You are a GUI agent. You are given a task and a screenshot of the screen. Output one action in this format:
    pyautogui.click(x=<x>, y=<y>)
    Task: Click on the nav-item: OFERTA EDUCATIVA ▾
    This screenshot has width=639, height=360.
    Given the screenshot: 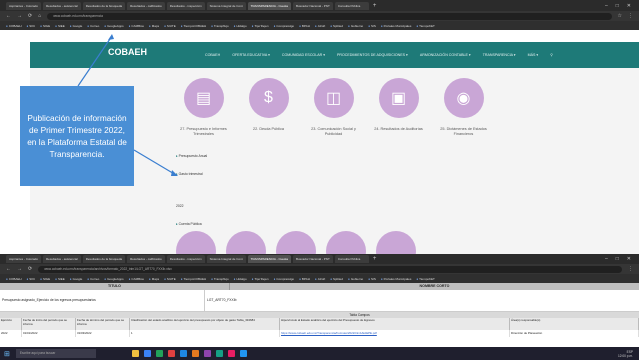 What is the action you would take?
    pyautogui.click(x=251, y=55)
    